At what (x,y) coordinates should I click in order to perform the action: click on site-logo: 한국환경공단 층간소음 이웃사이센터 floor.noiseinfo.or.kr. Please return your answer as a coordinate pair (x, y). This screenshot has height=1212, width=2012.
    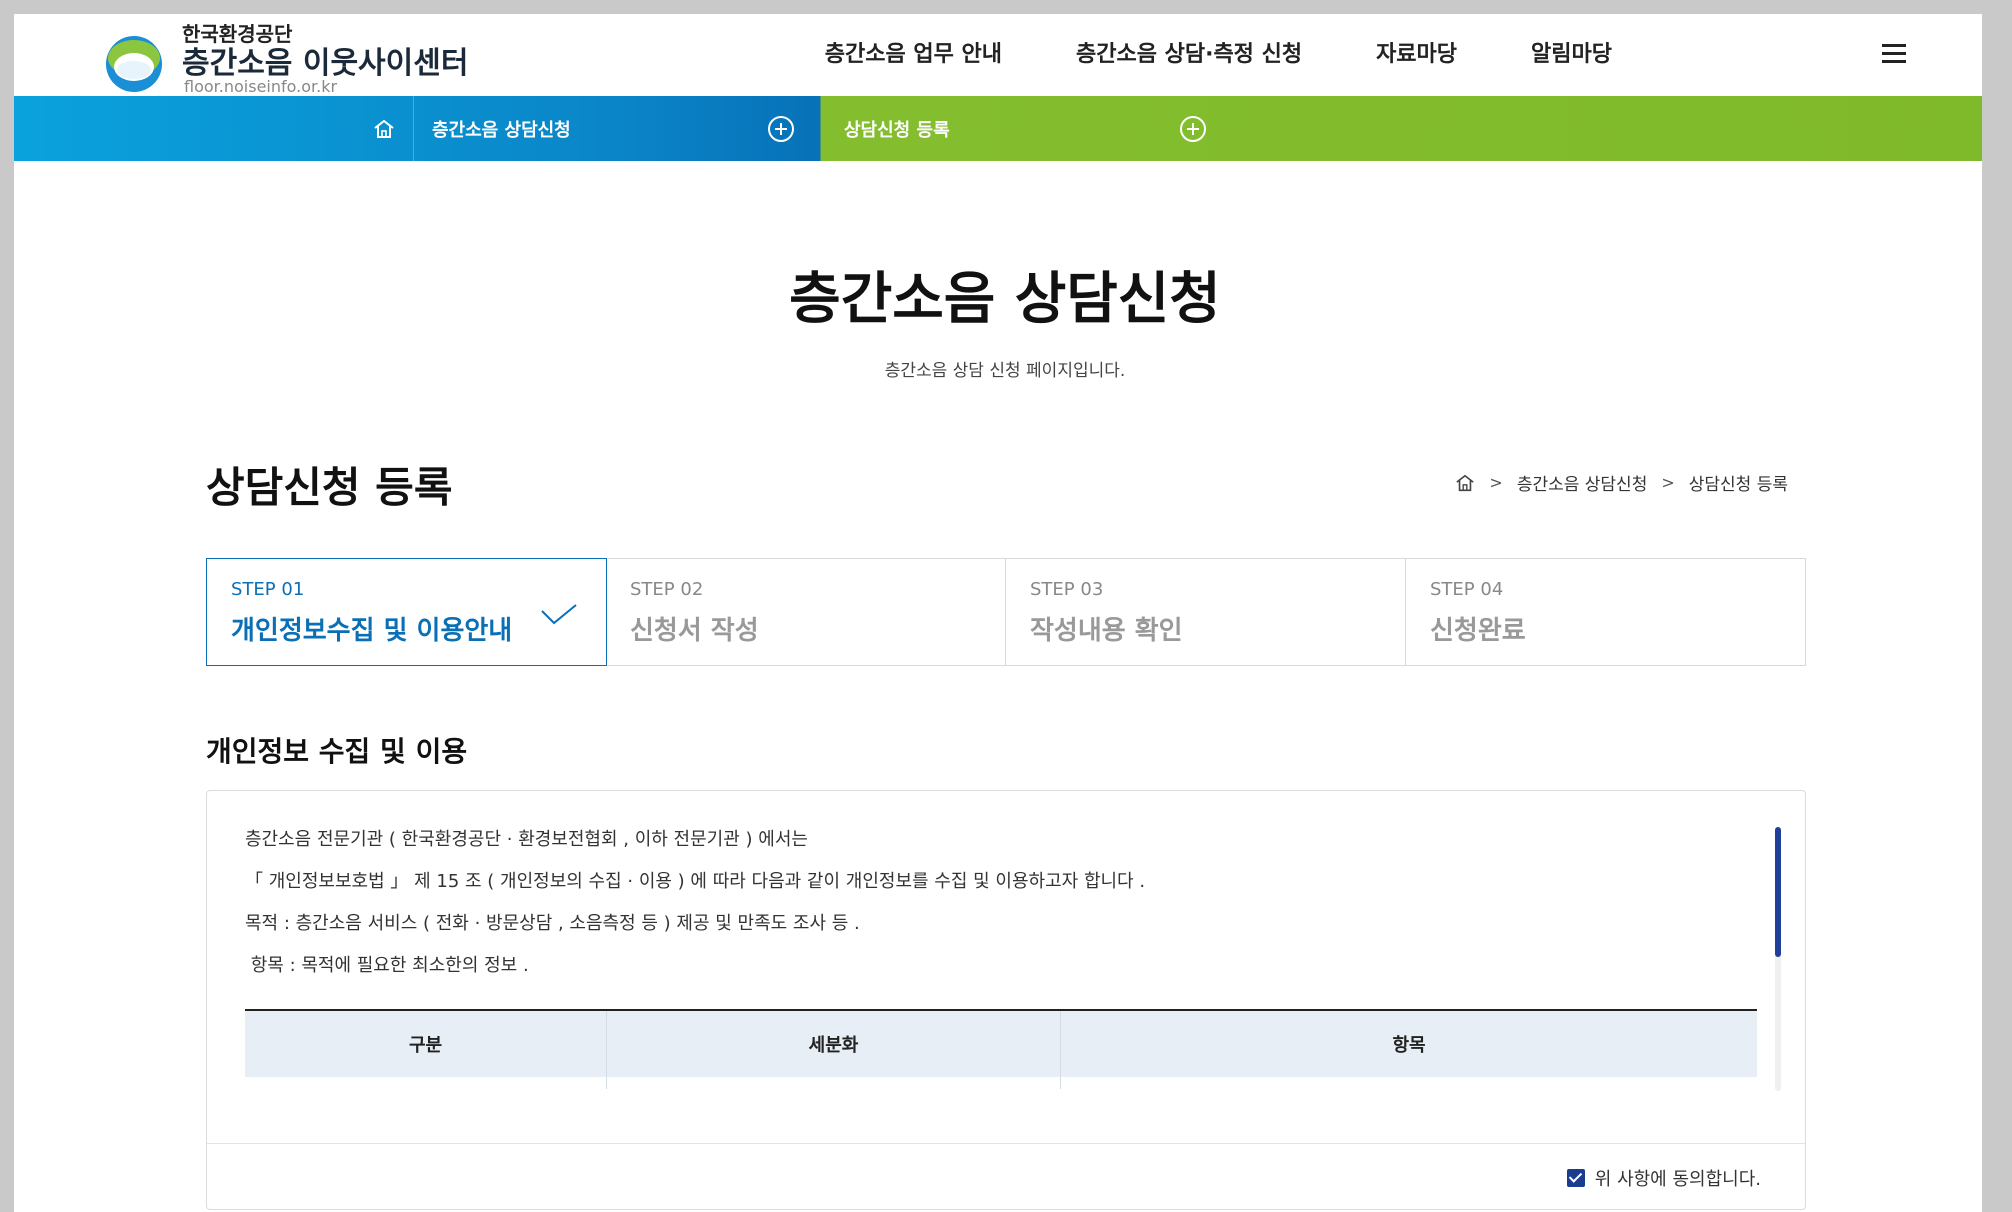
    Looking at the image, I should click on (294, 58).